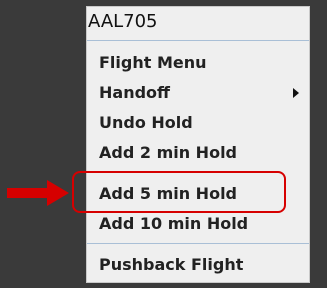  I want to click on menu-item-label: Pushback Flight, so click(171, 264).